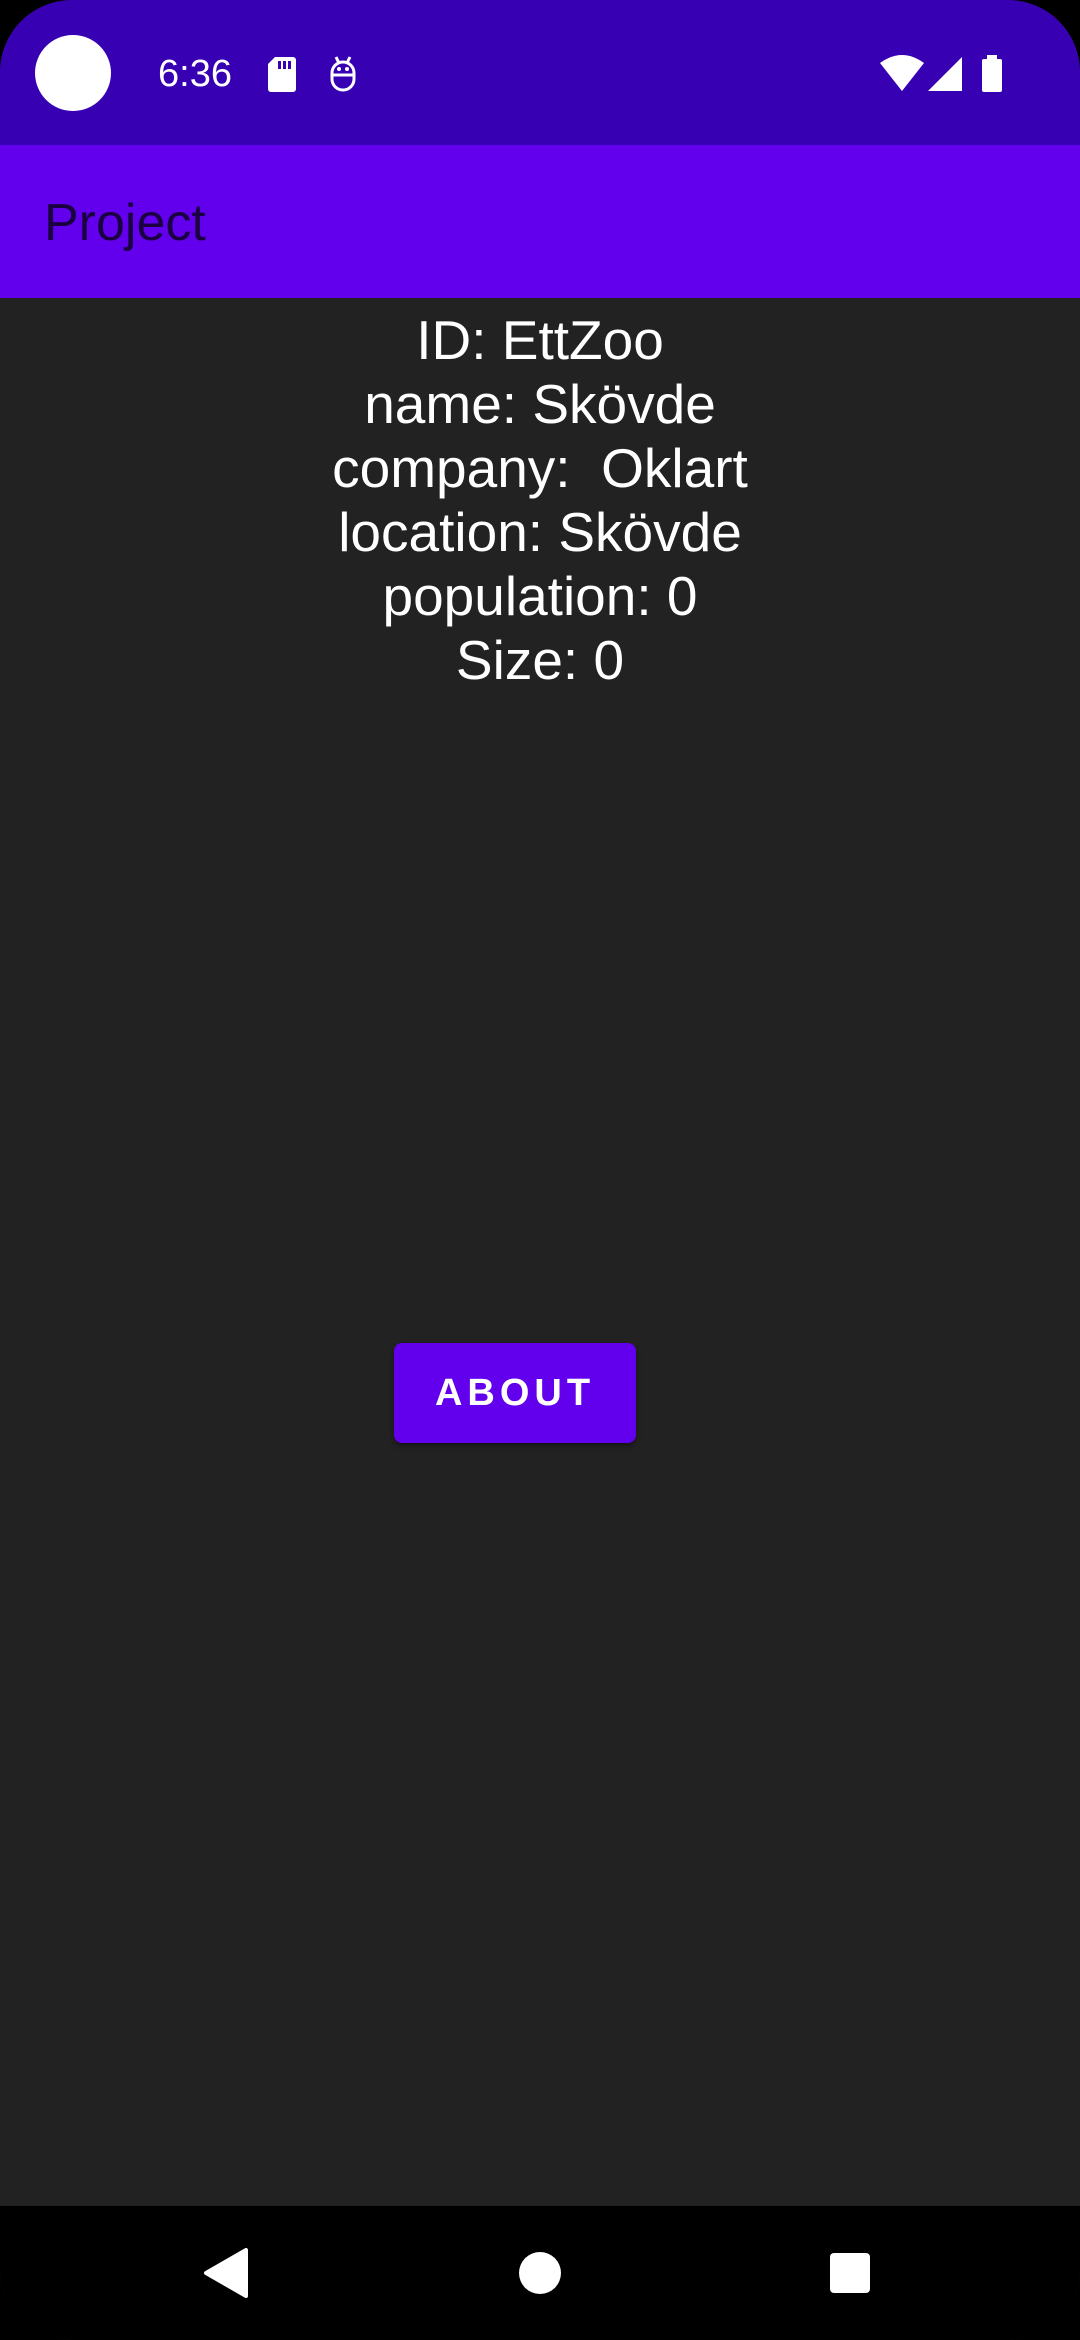 The image size is (1080, 2340). What do you see at coordinates (195, 74) in the screenshot?
I see `status-time: 6:36` at bounding box center [195, 74].